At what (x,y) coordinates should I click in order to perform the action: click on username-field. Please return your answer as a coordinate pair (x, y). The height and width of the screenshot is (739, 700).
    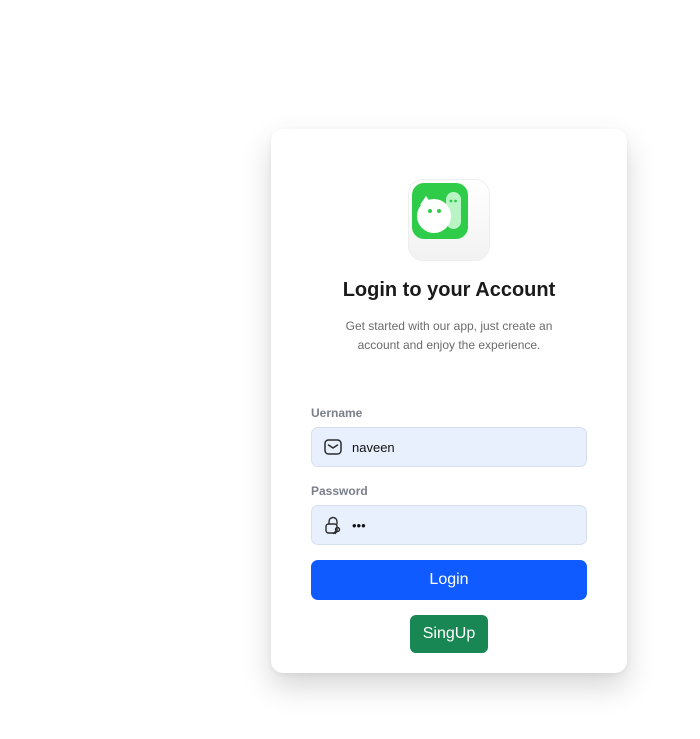
    Looking at the image, I should click on (449, 447).